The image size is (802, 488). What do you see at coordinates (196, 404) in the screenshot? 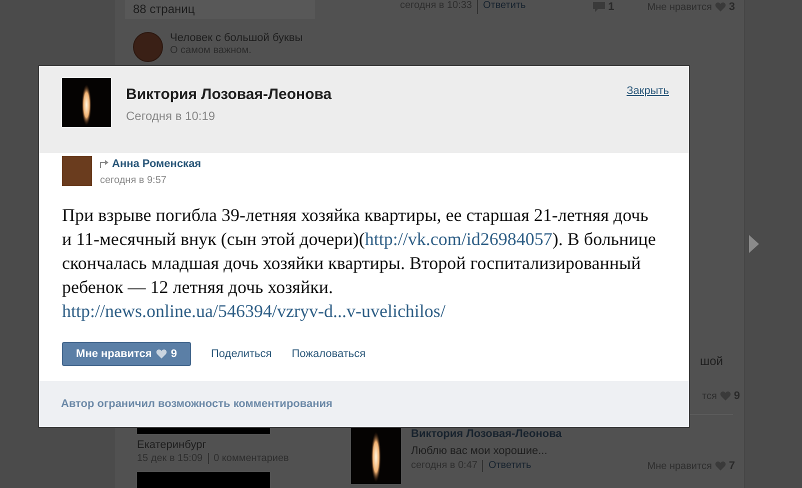
I see `comments-disabled-notice: Автор ограничил возможность комментирования` at bounding box center [196, 404].